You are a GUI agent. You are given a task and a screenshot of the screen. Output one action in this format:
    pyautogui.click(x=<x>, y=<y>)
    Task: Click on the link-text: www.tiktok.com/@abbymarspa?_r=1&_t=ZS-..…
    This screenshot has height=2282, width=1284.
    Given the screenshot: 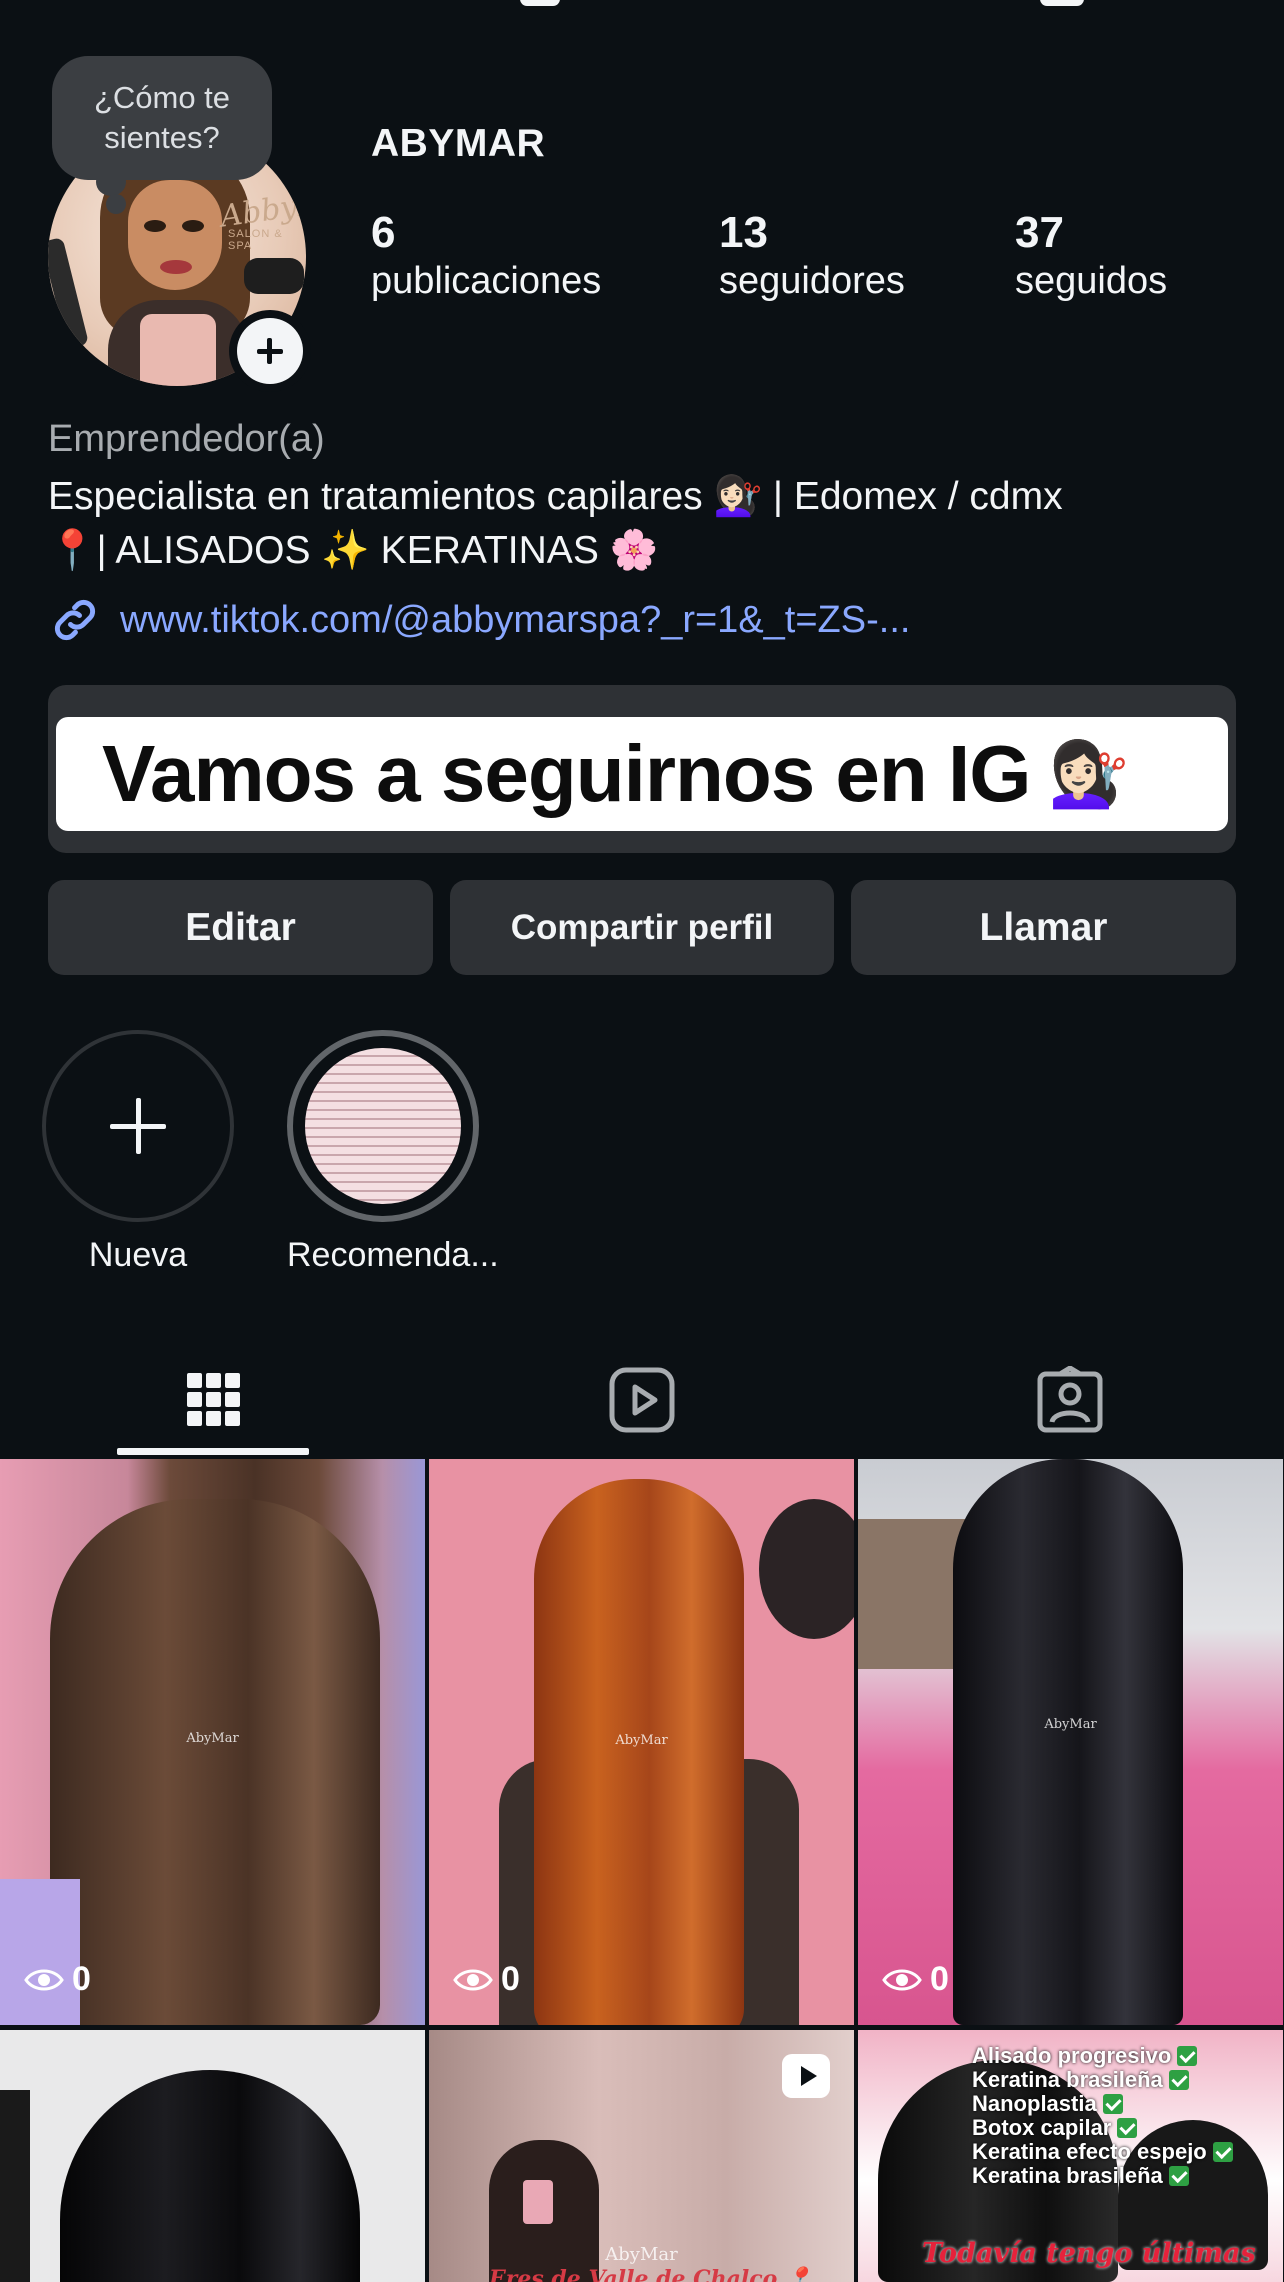 What is the action you would take?
    pyautogui.click(x=515, y=620)
    